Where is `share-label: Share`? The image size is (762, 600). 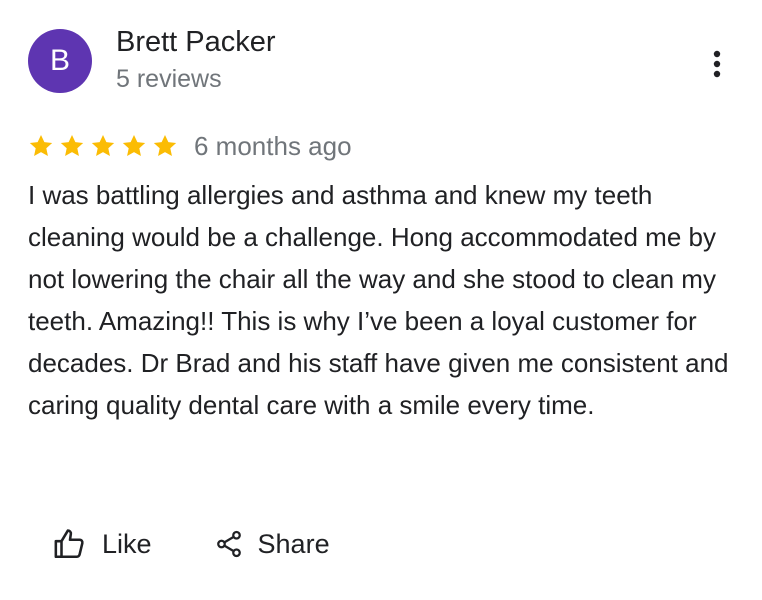 share-label: Share is located at coordinates (293, 544).